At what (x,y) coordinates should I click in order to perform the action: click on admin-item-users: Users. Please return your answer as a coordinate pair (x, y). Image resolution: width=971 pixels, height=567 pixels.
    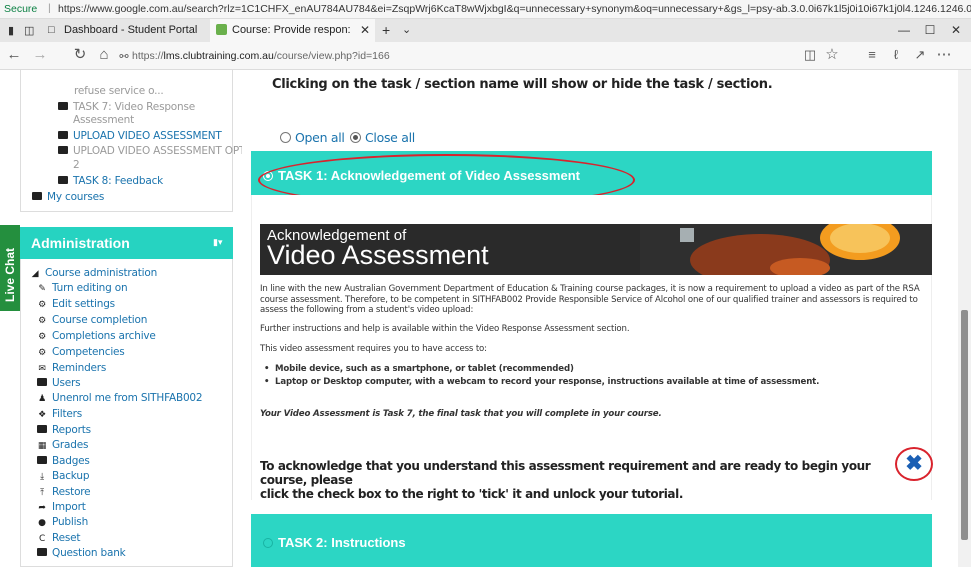
    Looking at the image, I should click on (59, 383).